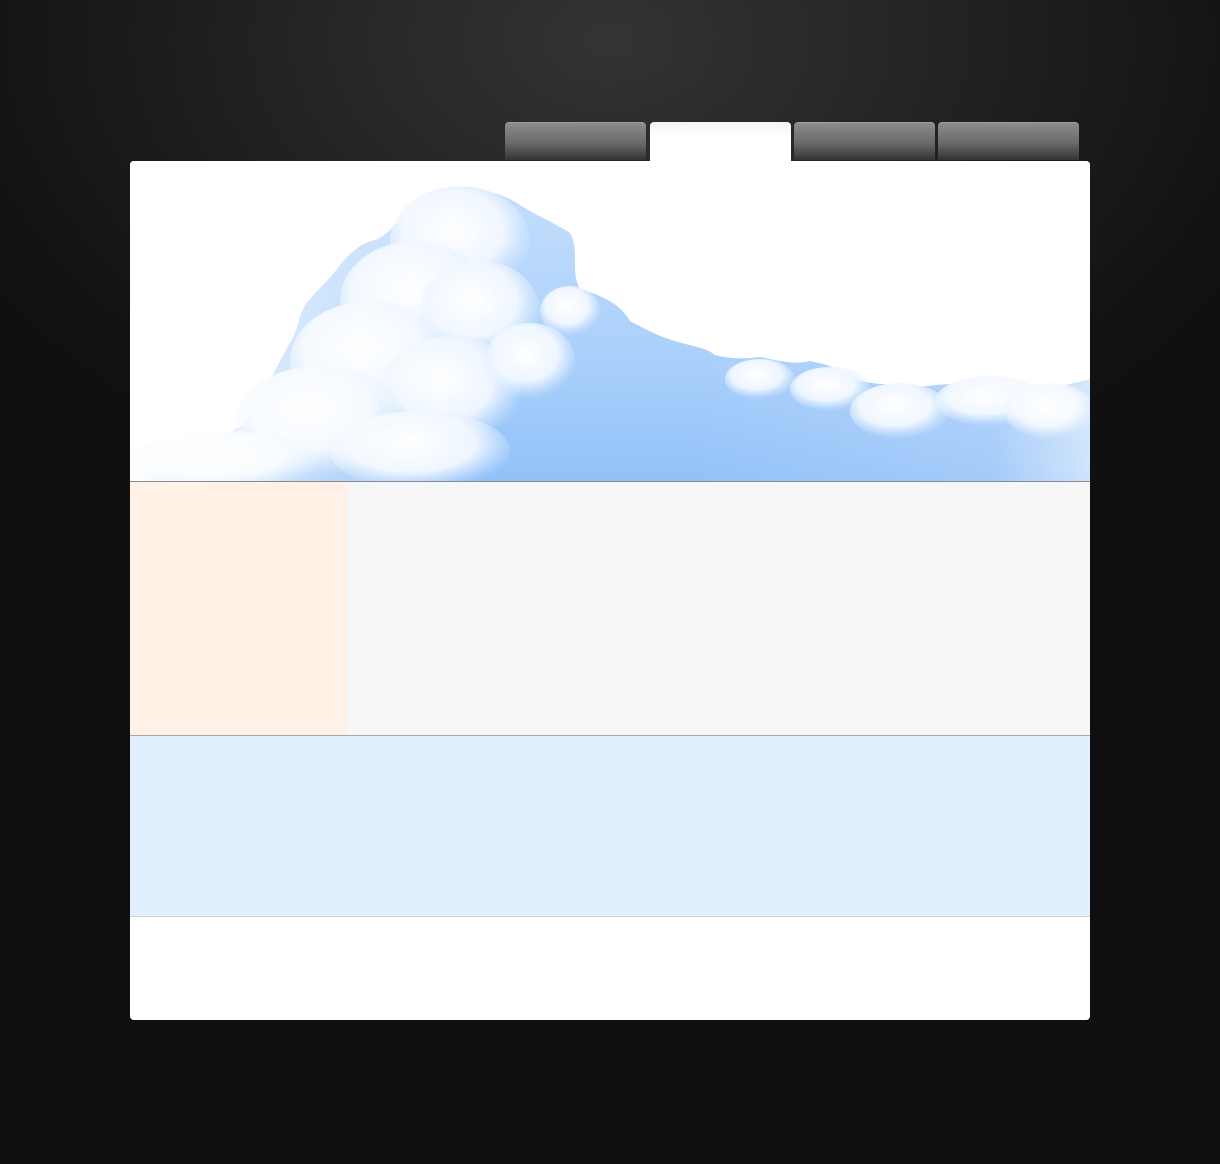  I want to click on main-nav-tabs, so click(792, 142).